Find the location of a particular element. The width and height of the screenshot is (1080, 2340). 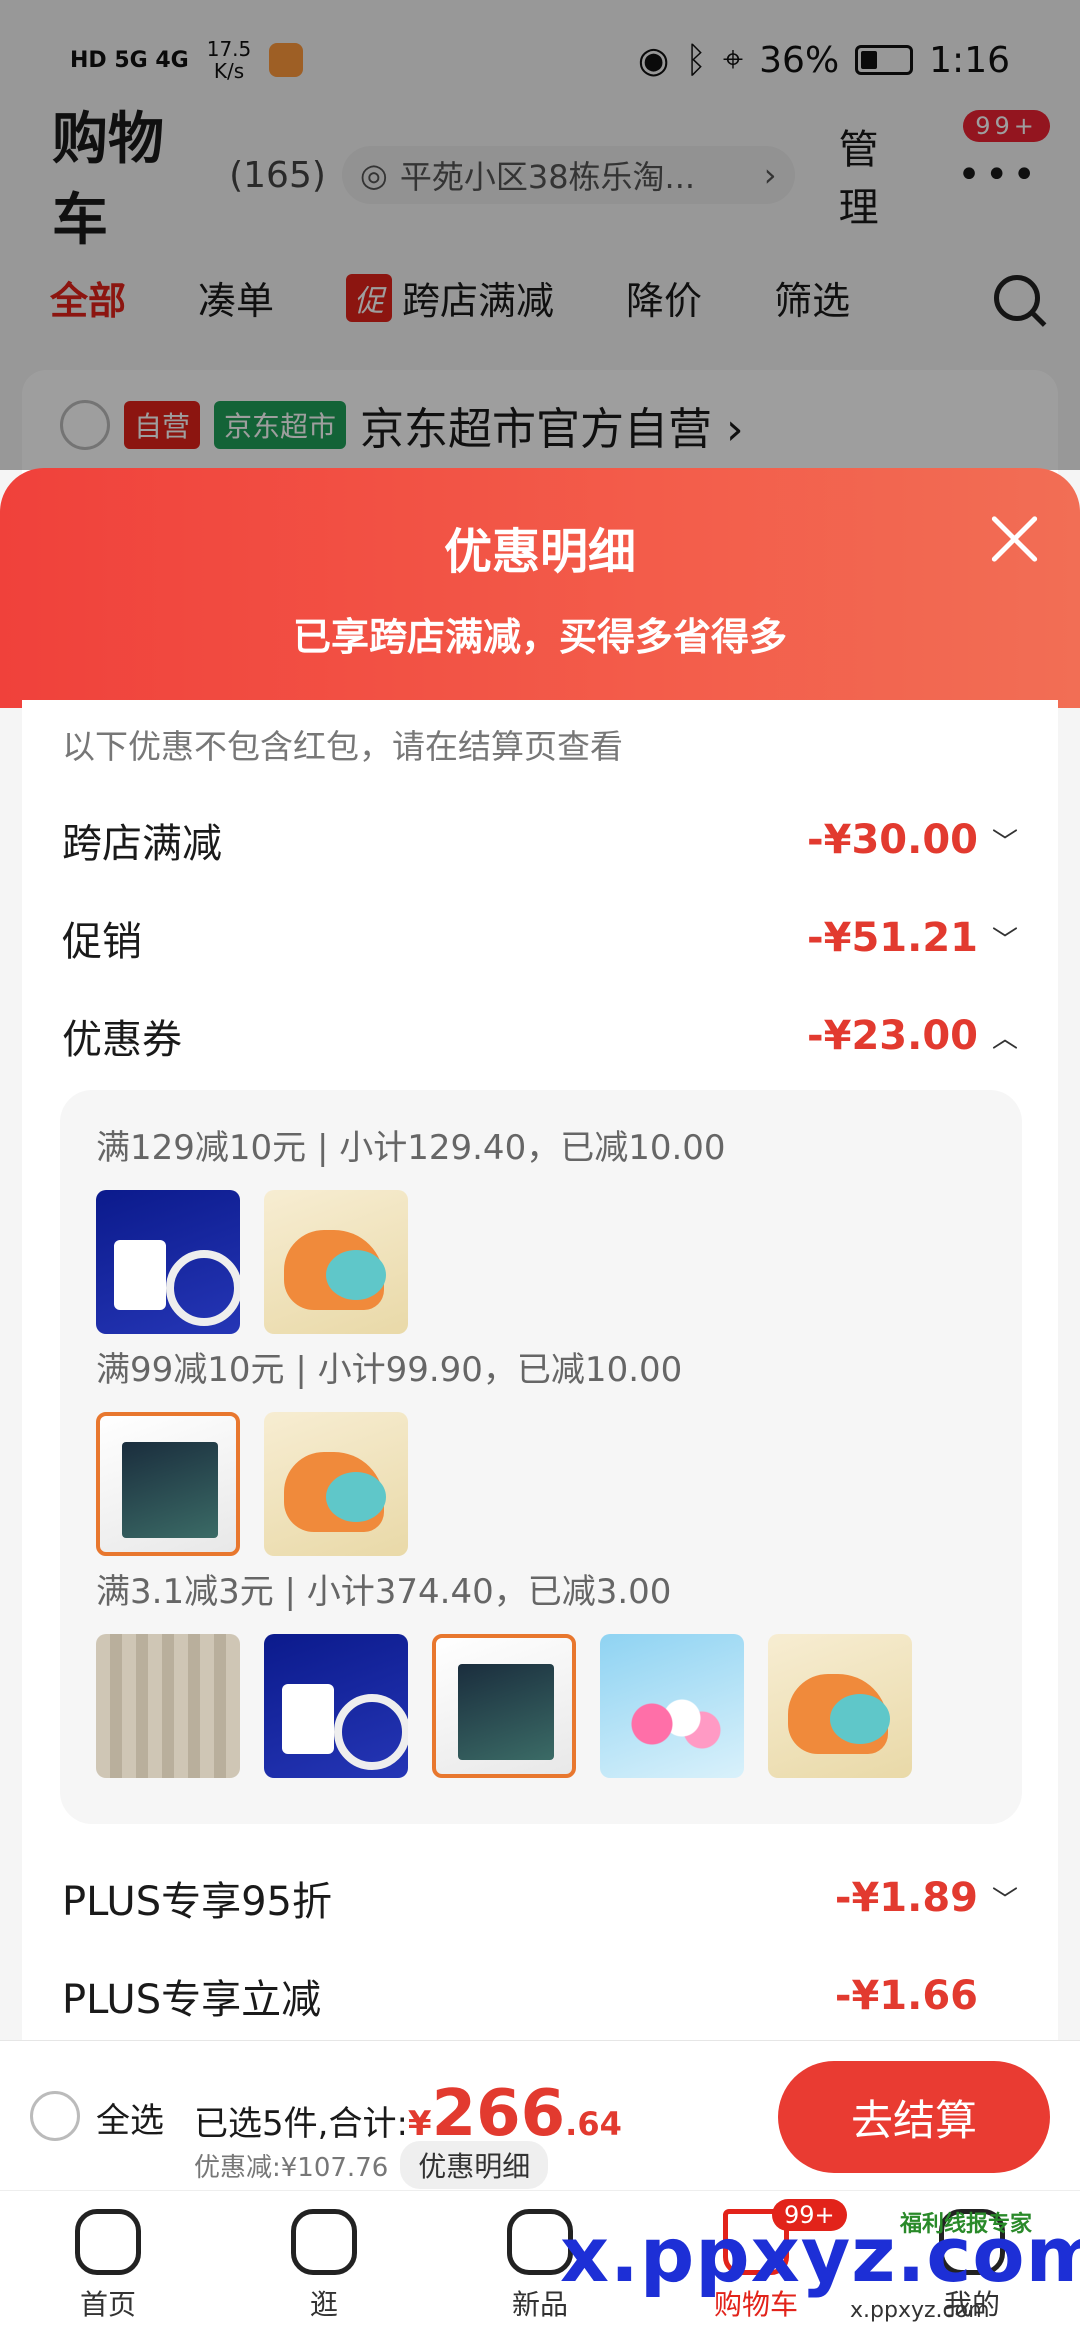

row-amount: -¥51.21 is located at coordinates (892, 938).